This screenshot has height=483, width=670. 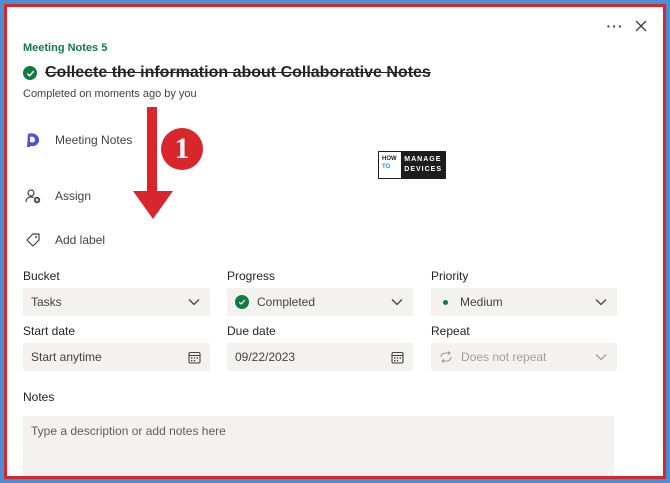 I want to click on logo-manage: MANAGE, so click(x=423, y=159).